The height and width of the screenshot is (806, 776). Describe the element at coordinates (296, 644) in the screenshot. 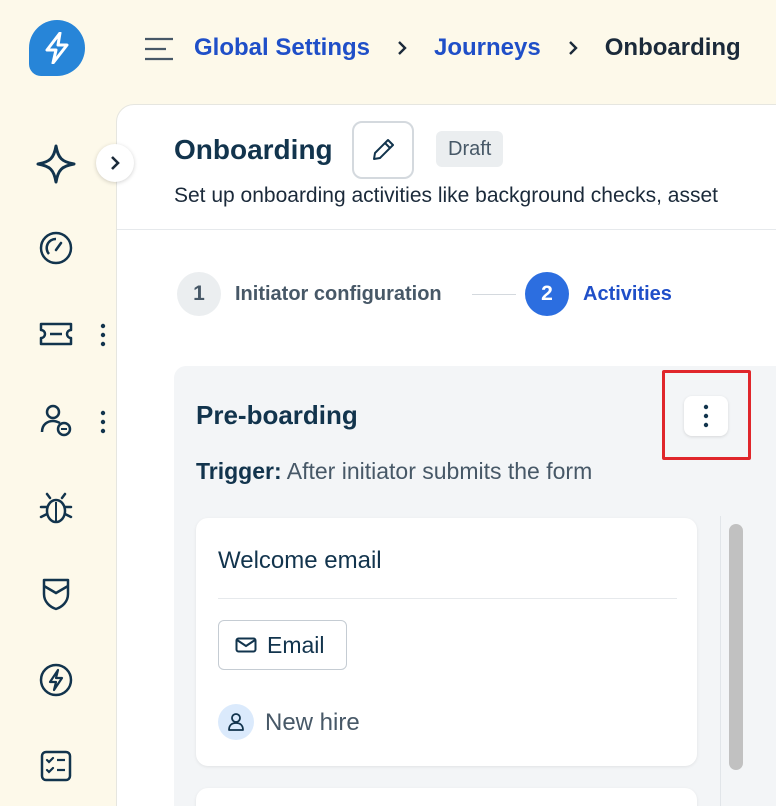

I see `activity-type-label: Email` at that location.